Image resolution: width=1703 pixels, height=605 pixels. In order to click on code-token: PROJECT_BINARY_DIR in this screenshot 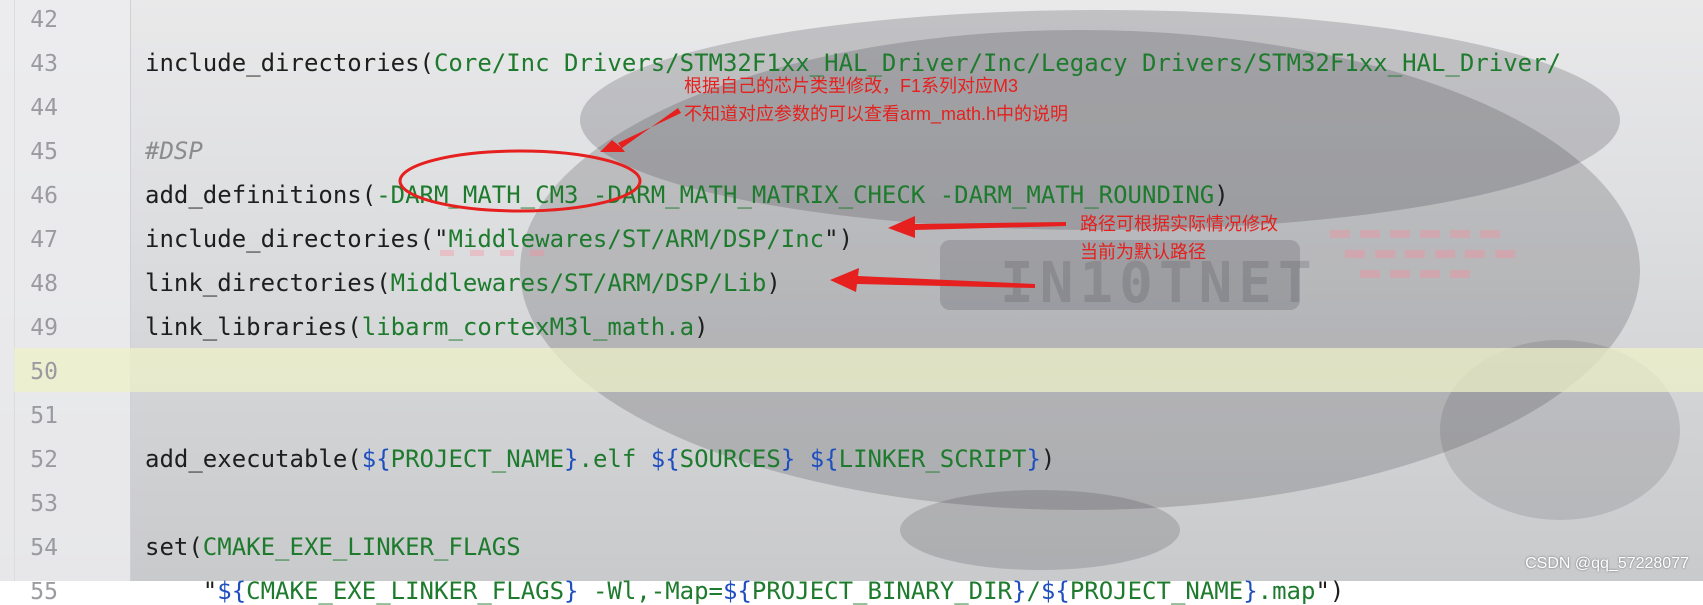, I will do `click(881, 591)`.